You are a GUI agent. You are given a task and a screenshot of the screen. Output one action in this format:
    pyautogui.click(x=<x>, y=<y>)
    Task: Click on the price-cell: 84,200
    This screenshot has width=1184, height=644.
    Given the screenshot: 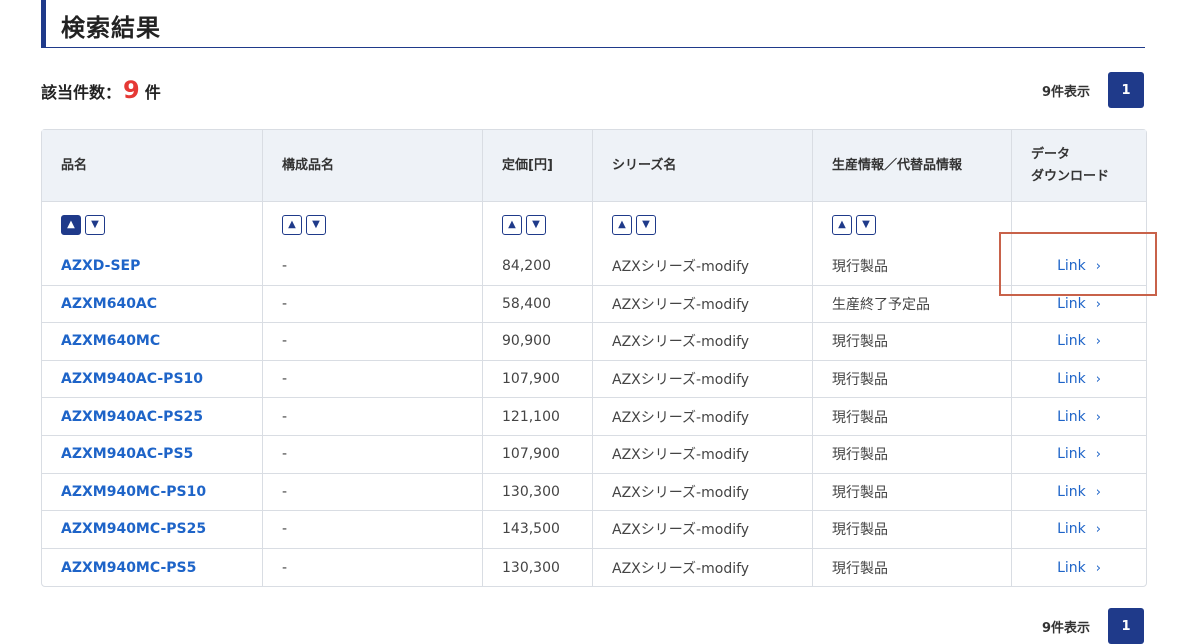 What is the action you would take?
    pyautogui.click(x=538, y=267)
    